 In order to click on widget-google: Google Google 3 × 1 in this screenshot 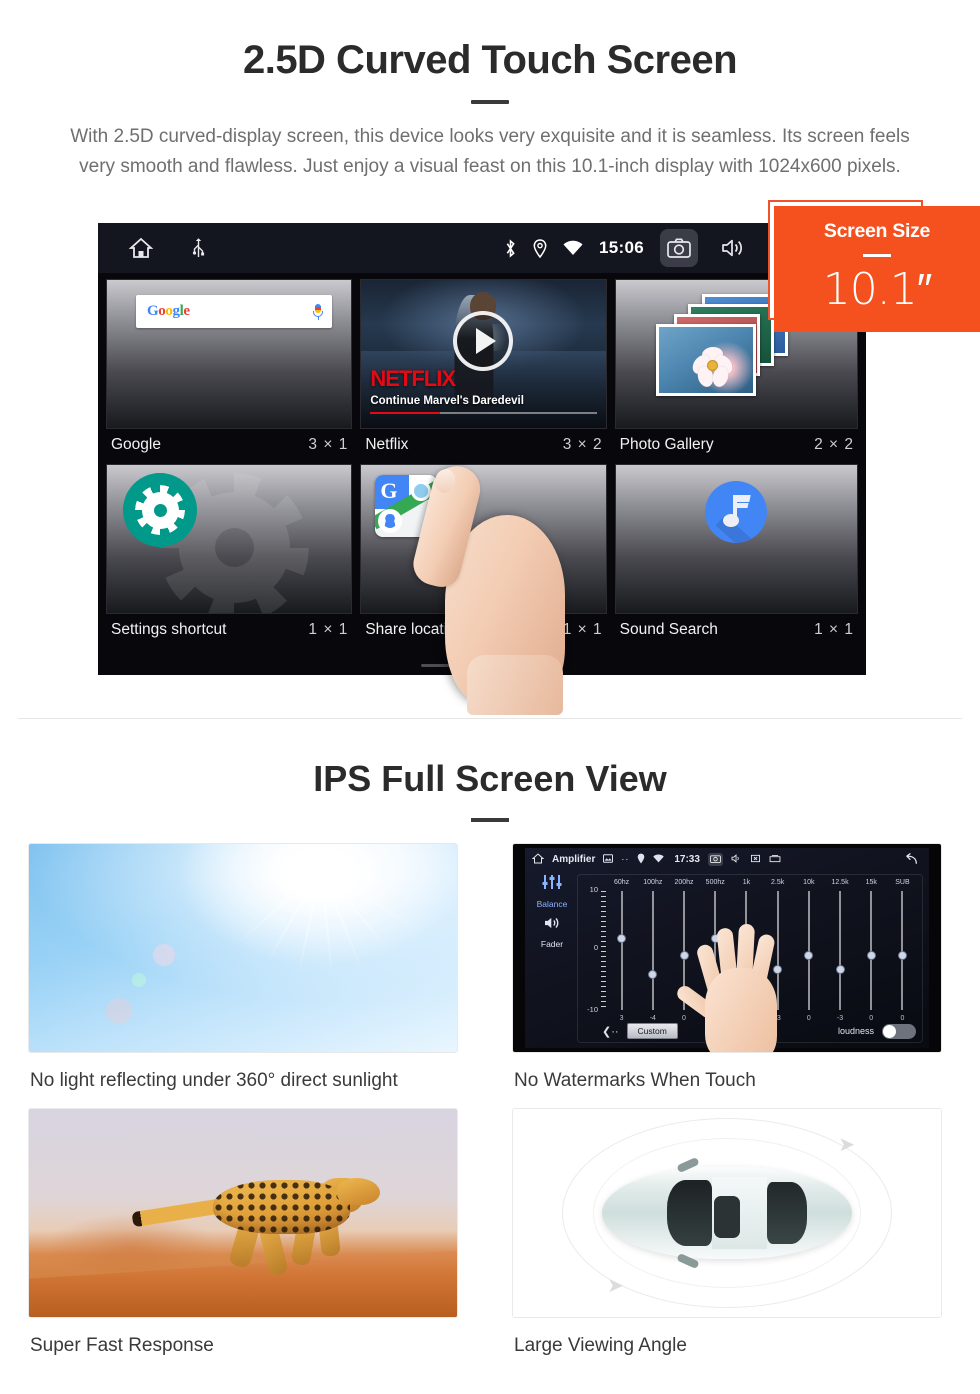, I will do `click(229, 370)`.